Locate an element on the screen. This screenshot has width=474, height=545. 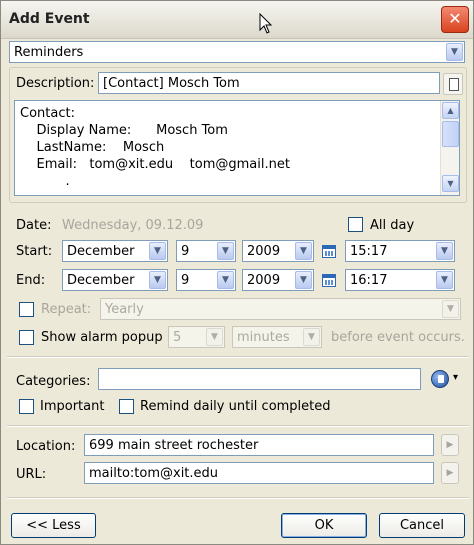
start-time-select: 15:17 ▼ is located at coordinates (400, 251).